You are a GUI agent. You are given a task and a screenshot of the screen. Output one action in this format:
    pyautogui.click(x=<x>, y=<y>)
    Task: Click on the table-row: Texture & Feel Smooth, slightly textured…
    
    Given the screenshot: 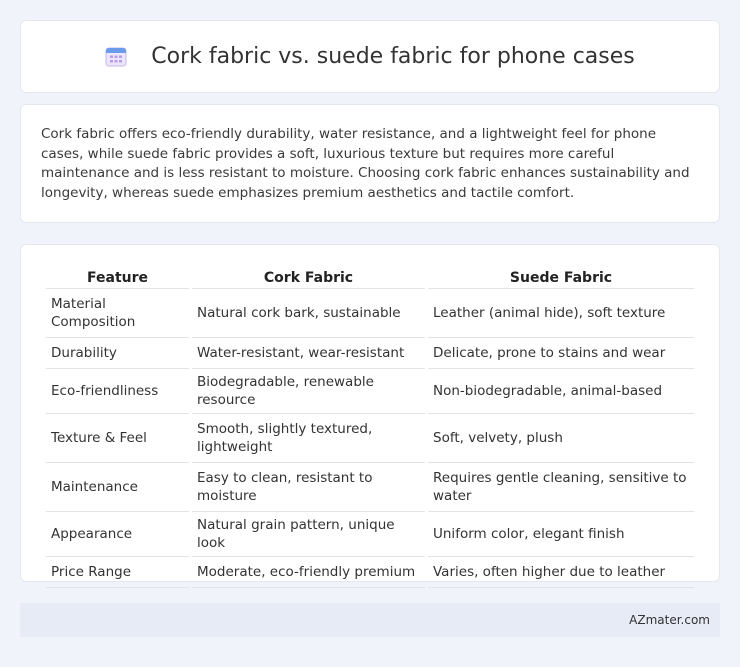 What is the action you would take?
    pyautogui.click(x=370, y=438)
    